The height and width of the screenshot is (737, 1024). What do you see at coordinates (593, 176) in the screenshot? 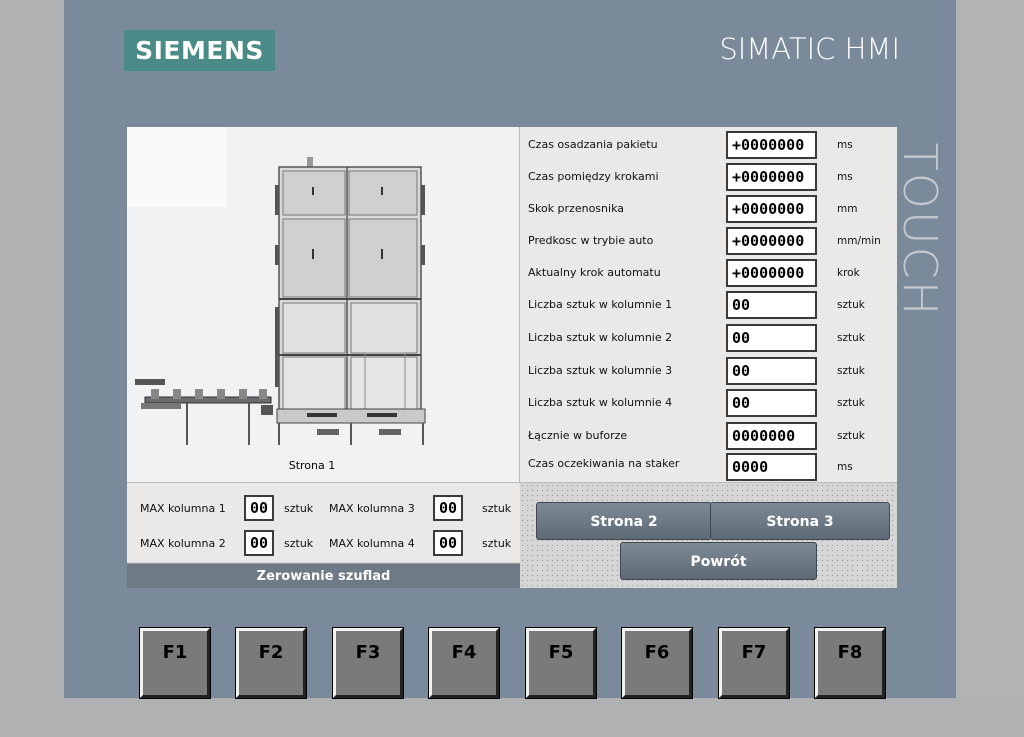
I see `param-label: Czas pomiędzy krokami` at bounding box center [593, 176].